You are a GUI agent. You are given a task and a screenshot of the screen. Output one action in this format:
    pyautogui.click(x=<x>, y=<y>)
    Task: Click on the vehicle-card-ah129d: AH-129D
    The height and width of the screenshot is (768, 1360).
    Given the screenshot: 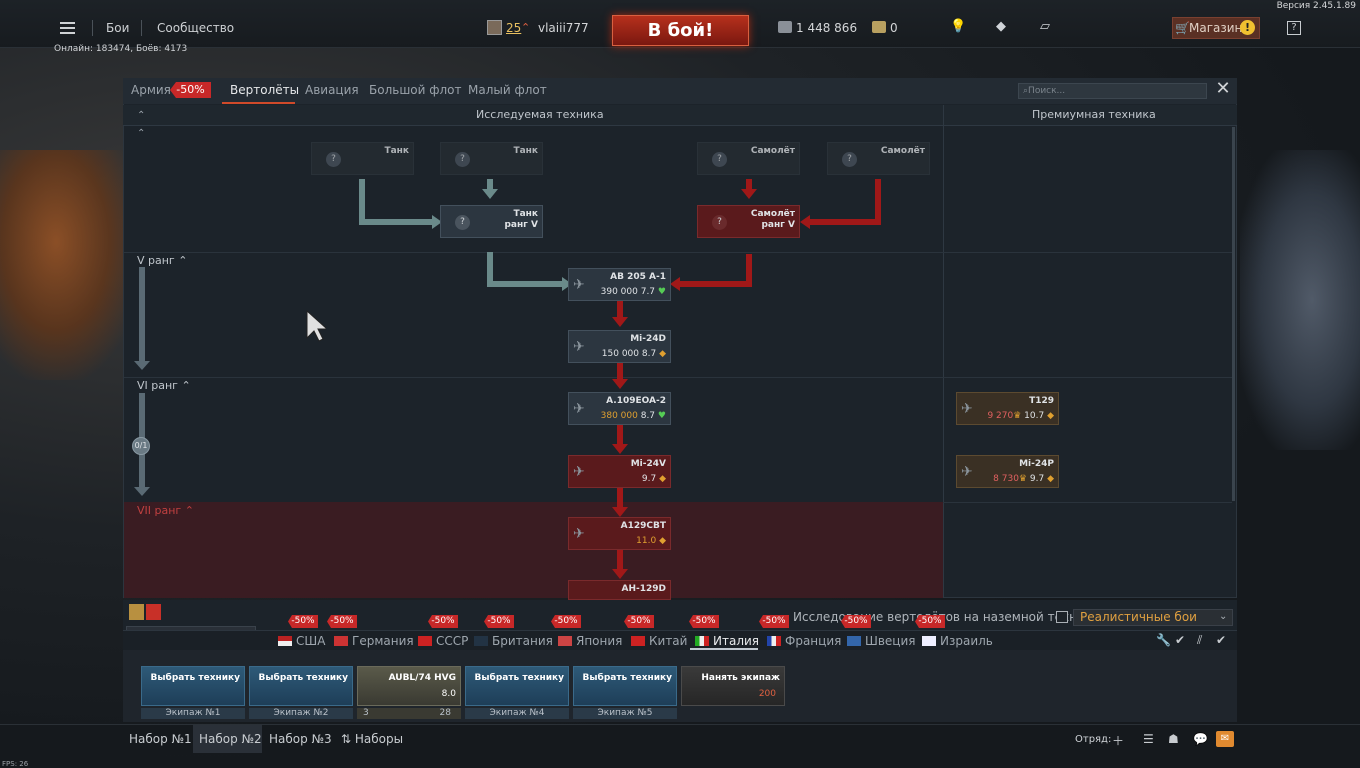 What is the action you would take?
    pyautogui.click(x=619, y=590)
    